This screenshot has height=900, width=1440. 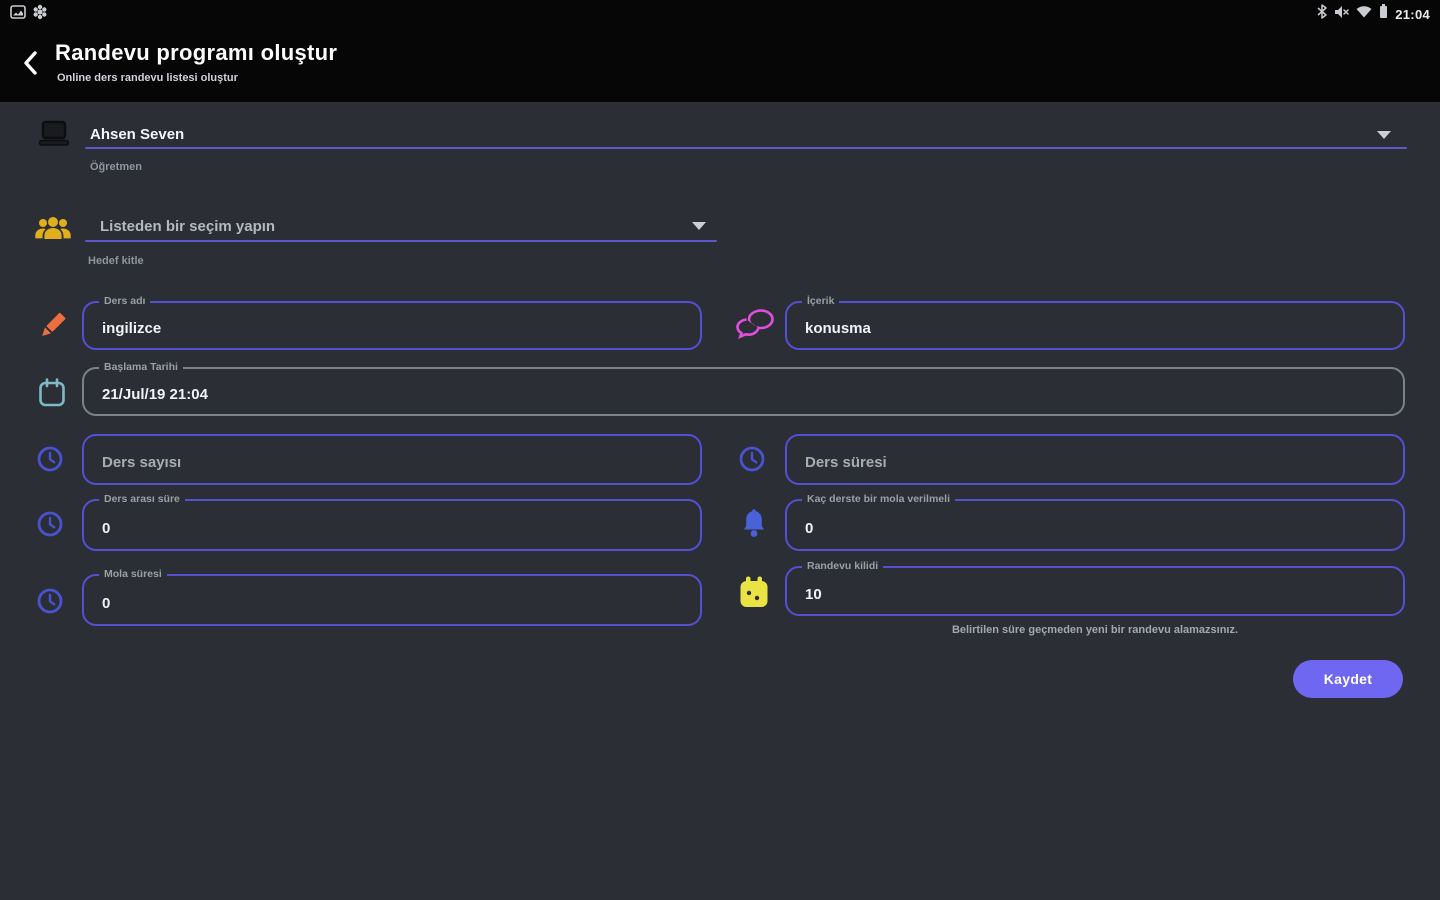 I want to click on break-gap-input, so click(x=392, y=525).